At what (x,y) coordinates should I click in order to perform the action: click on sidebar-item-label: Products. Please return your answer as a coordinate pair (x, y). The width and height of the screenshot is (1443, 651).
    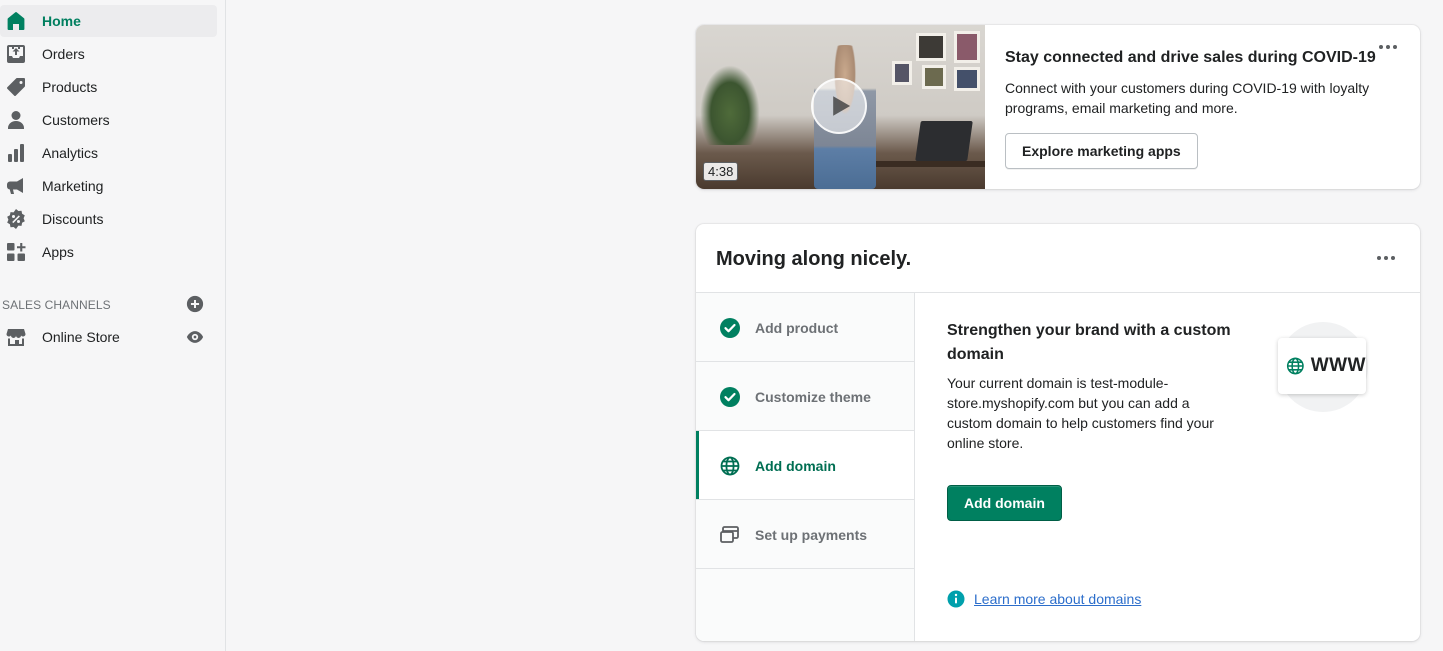
    Looking at the image, I should click on (70, 87).